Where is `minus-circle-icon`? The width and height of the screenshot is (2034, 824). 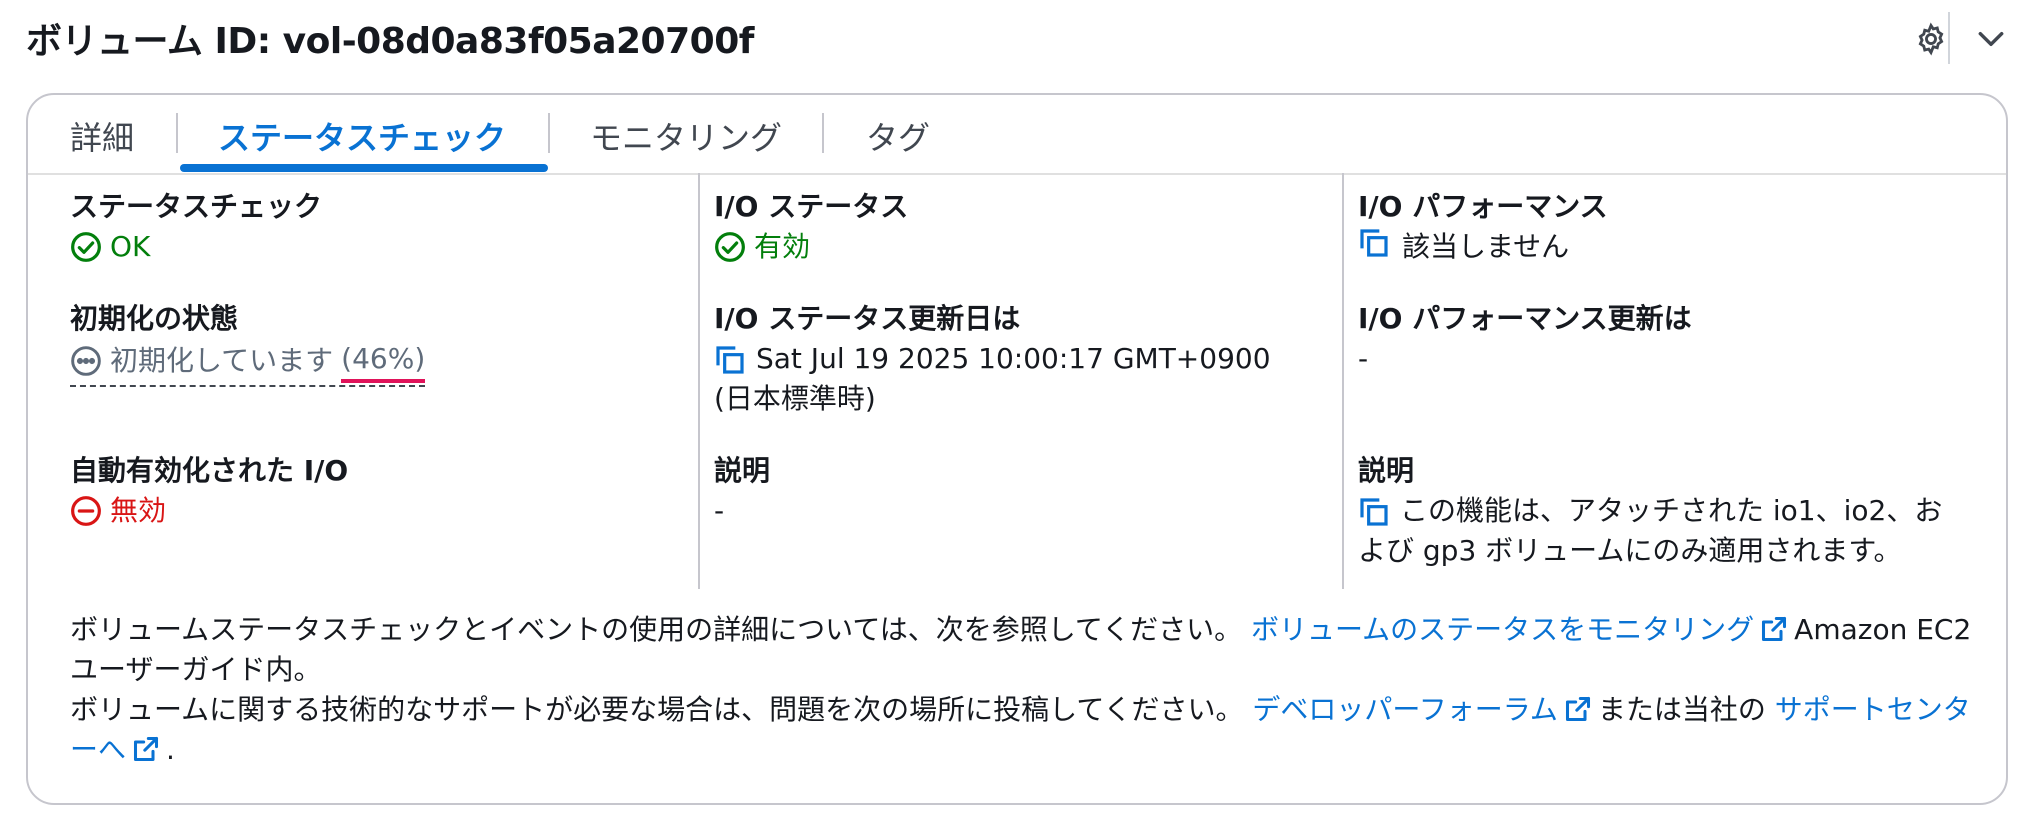
minus-circle-icon is located at coordinates (86, 511).